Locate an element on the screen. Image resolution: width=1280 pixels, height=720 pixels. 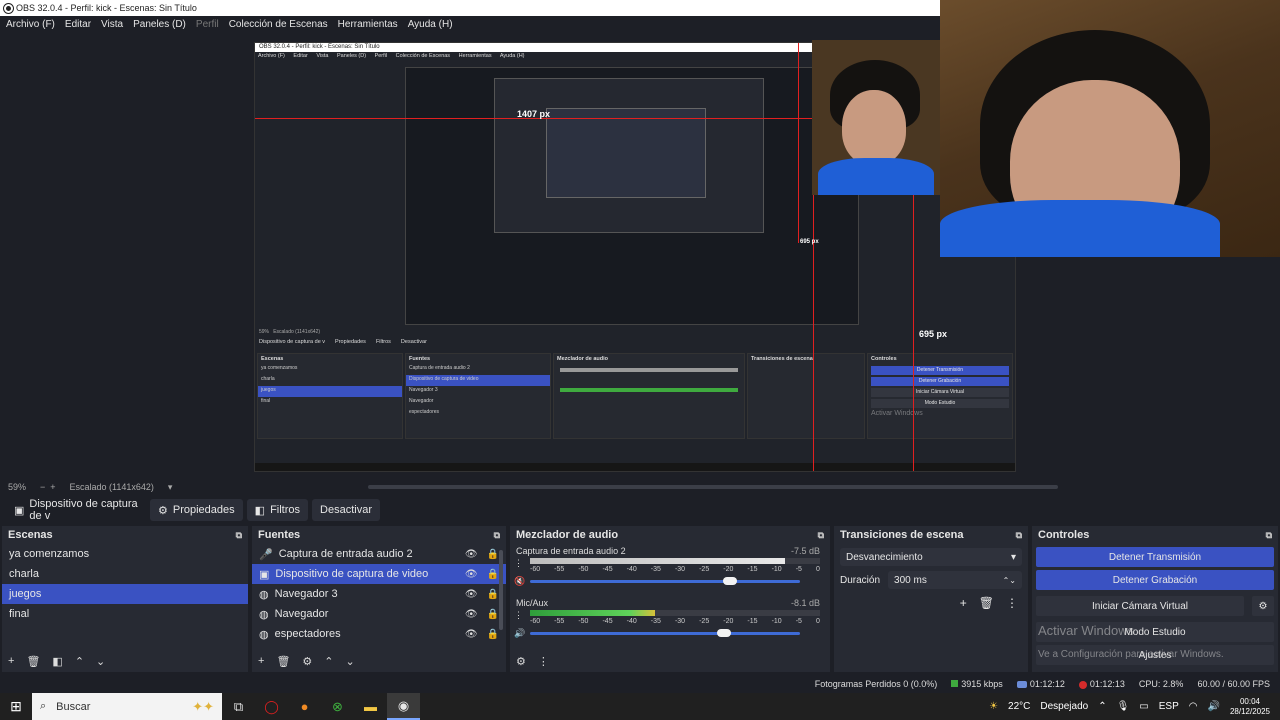
scene-item-selected: juegos is located at coordinates (125, 594).